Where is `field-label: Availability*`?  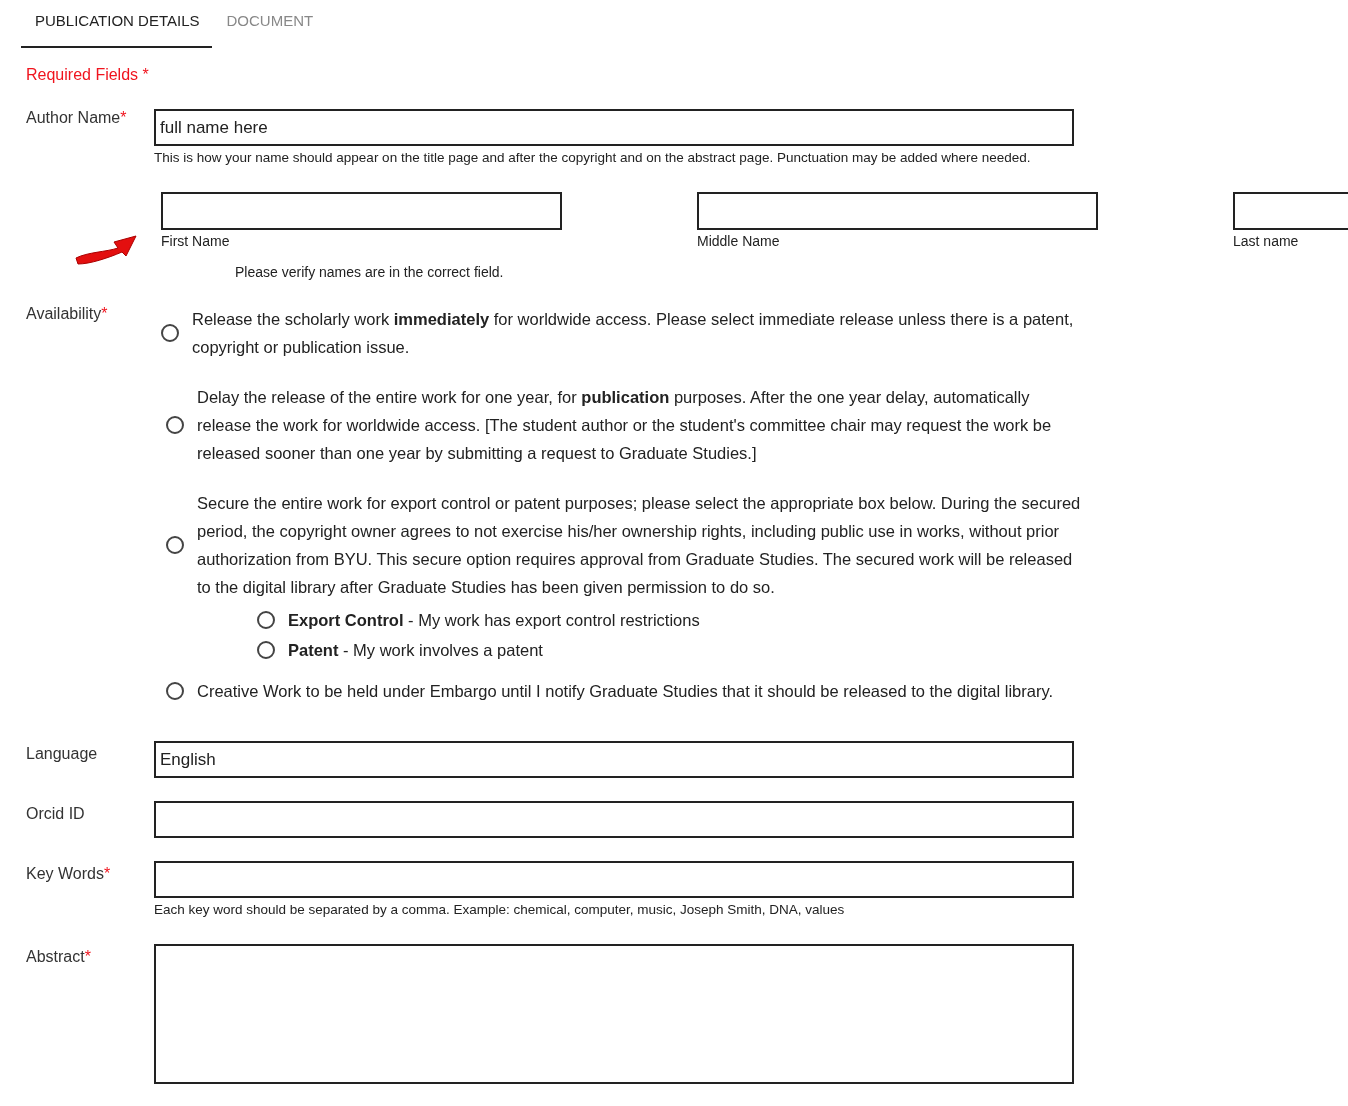
field-label: Availability* is located at coordinates (67, 313).